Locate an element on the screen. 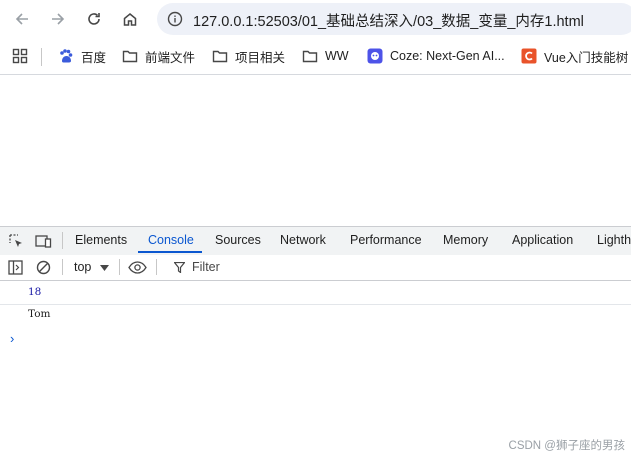 The image size is (631, 457). bookmark-label: WW is located at coordinates (337, 56).